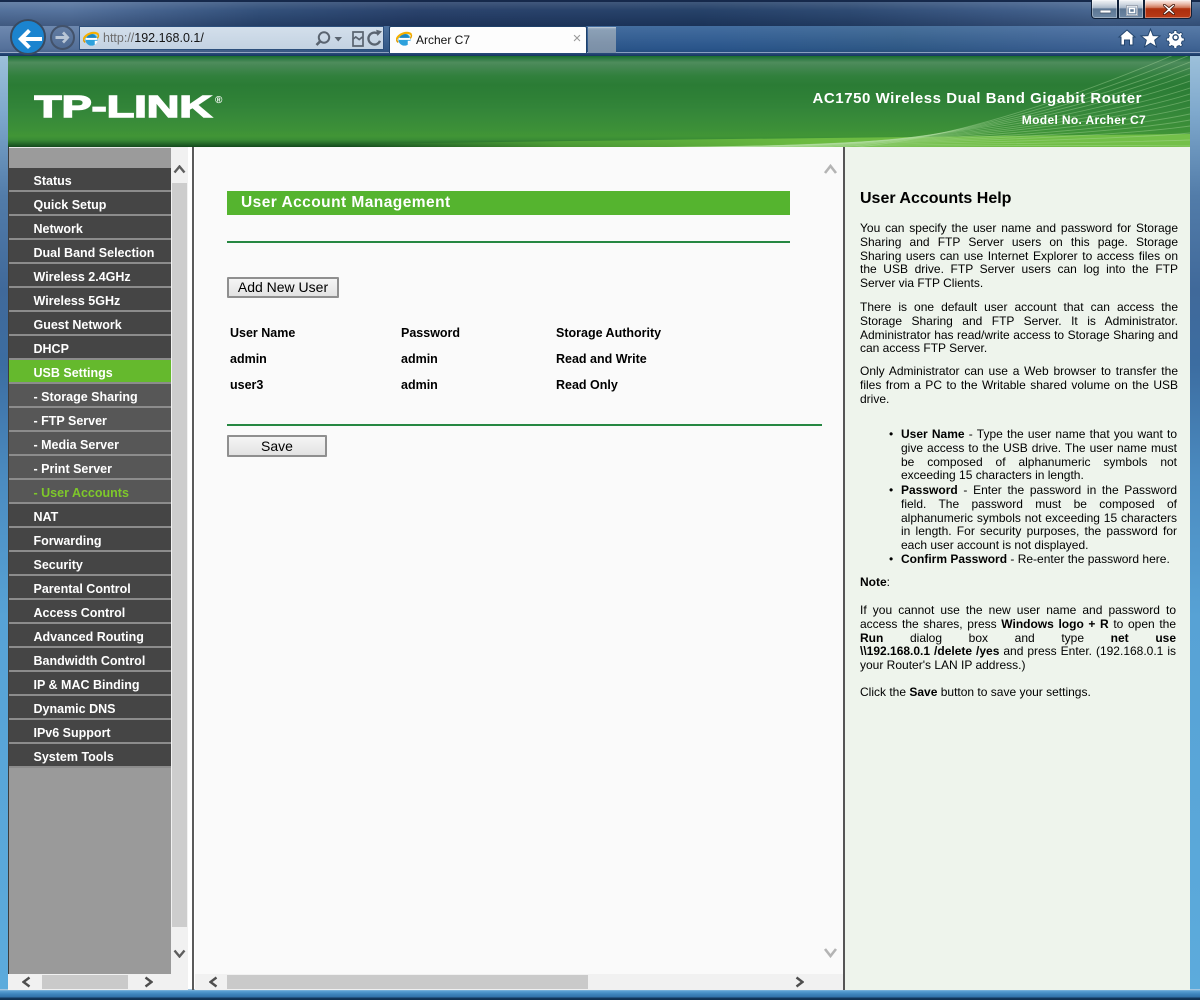  Describe the element at coordinates (123, 107) in the screenshot. I see `svg-text: TP-LINK` at that location.